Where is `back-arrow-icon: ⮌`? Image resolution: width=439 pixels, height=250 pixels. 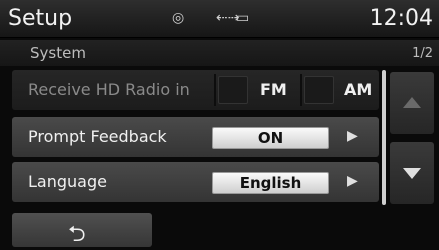 back-arrow-icon: ⮌ is located at coordinates (77, 234).